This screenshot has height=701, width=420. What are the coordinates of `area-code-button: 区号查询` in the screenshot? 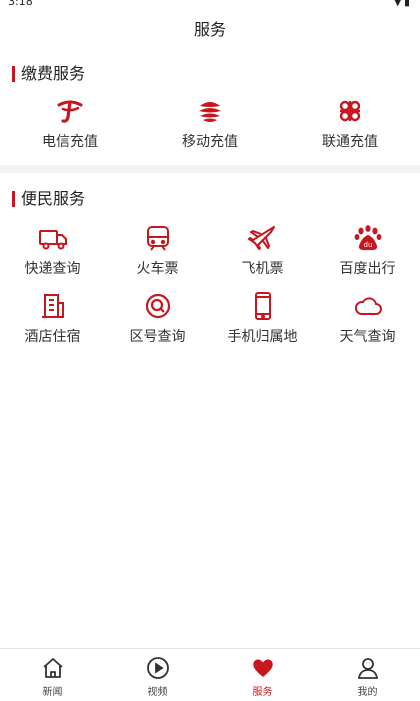 It's located at (157, 322).